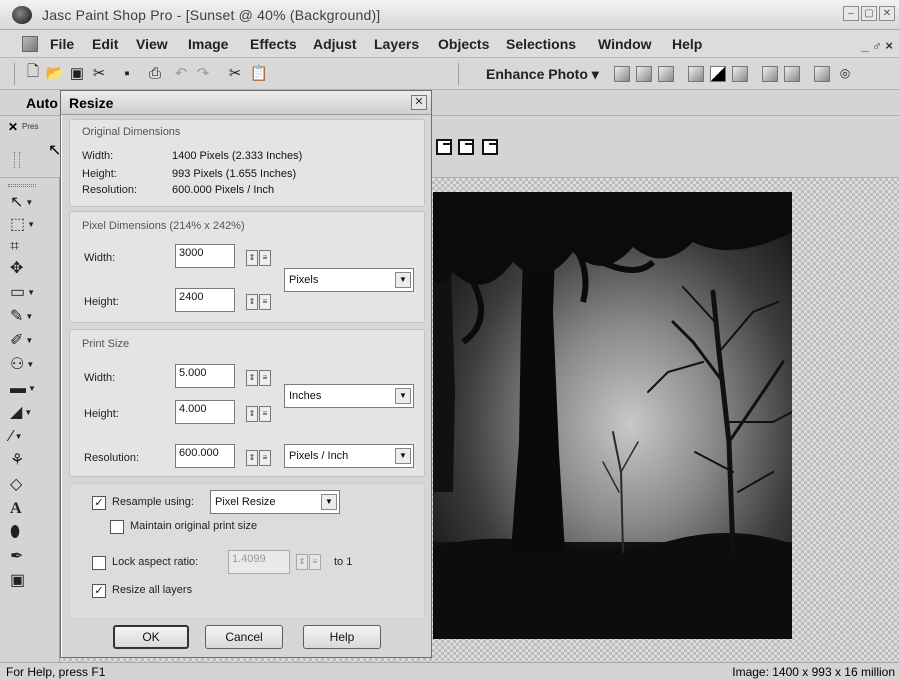 The height and width of the screenshot is (680, 899). Describe the element at coordinates (396, 44) in the screenshot. I see `menu-layers: Layers` at that location.